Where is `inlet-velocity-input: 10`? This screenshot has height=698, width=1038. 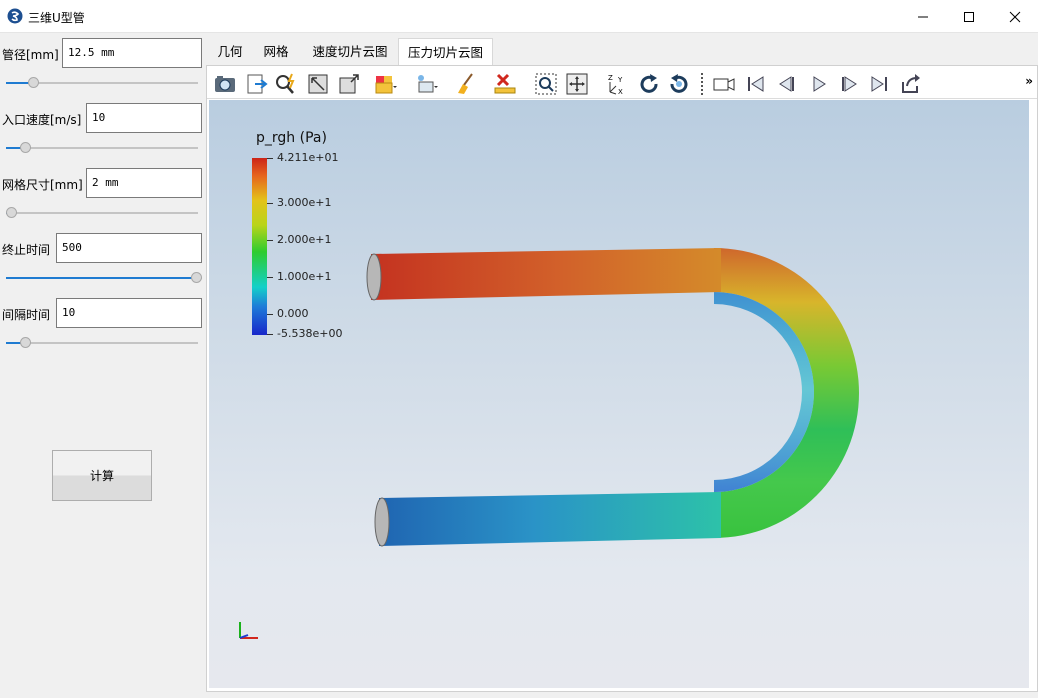 inlet-velocity-input: 10 is located at coordinates (144, 118).